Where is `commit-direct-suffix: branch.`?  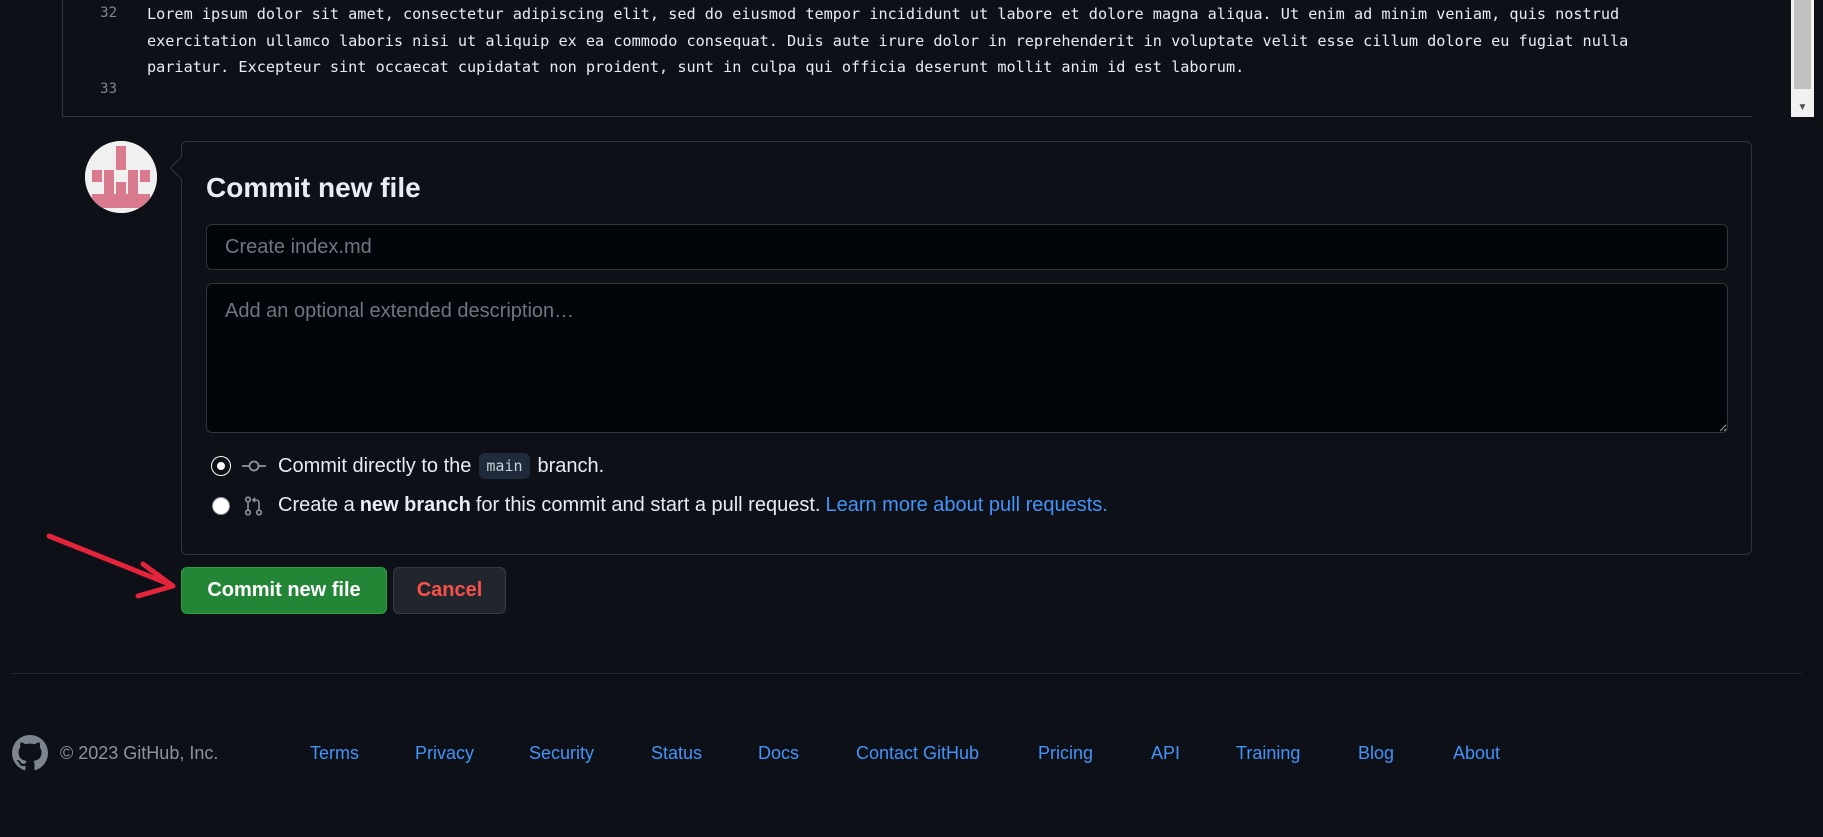 commit-direct-suffix: branch. is located at coordinates (571, 465).